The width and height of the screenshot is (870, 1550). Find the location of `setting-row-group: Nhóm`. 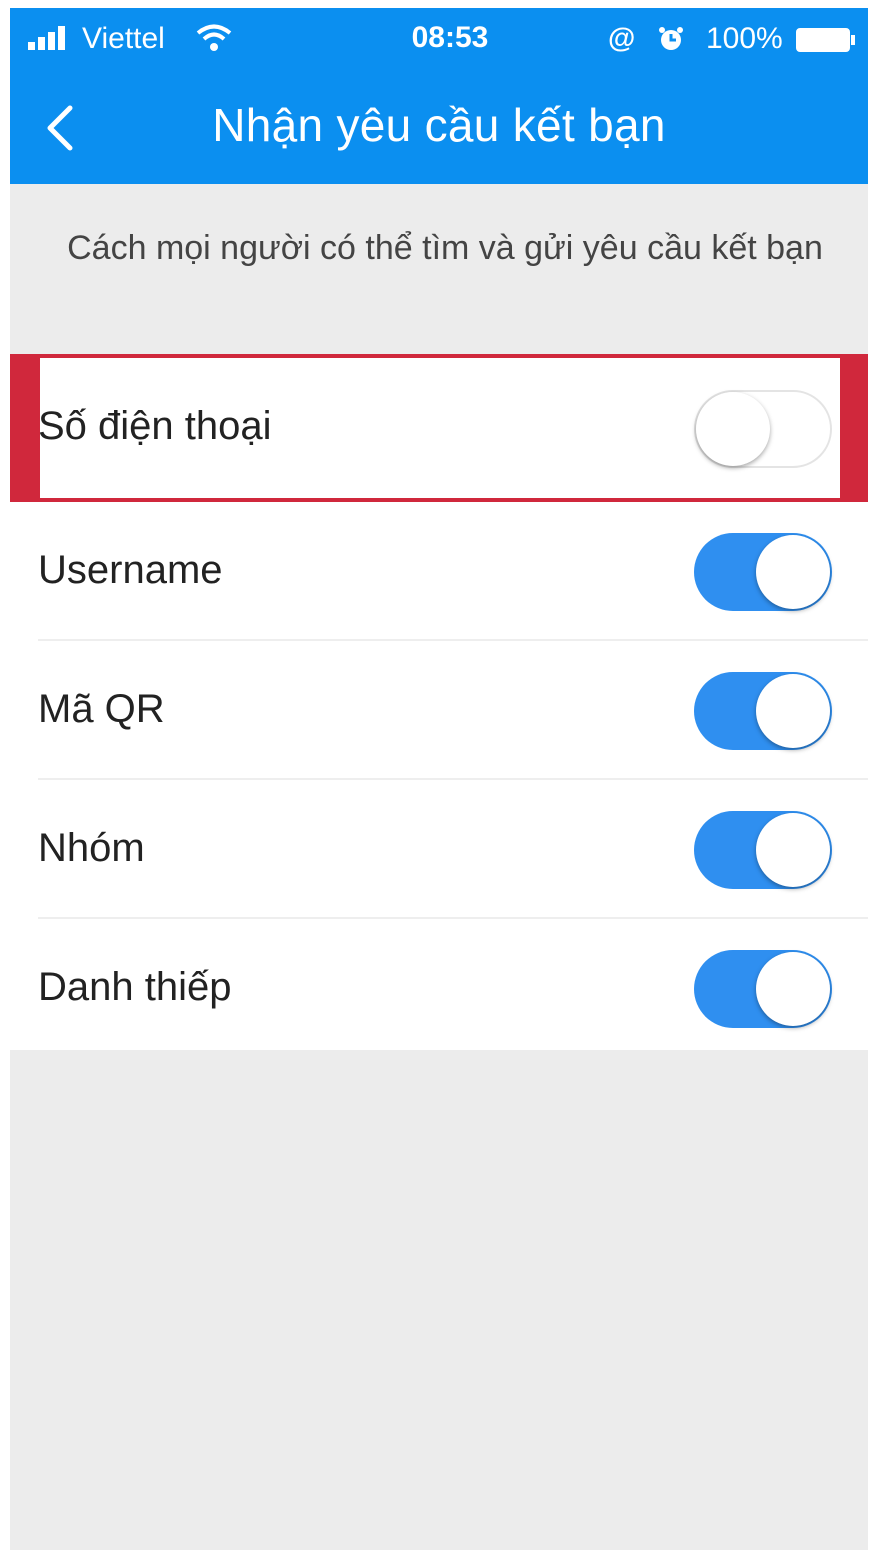

setting-row-group: Nhóm is located at coordinates (439, 849).